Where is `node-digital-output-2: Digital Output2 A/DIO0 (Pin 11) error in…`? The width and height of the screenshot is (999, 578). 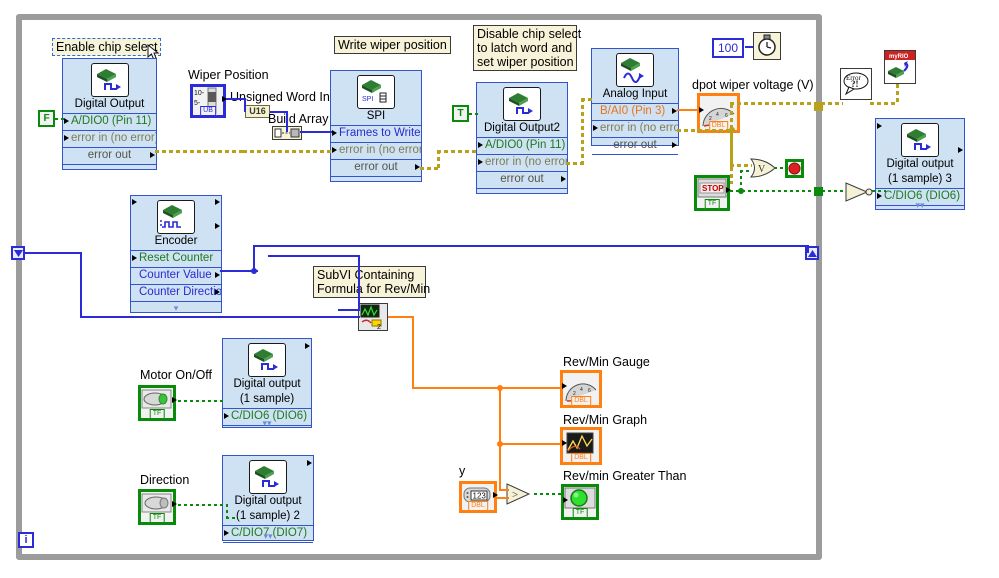
node-digital-output-2: Digital Output2 A/DIO0 (Pin 11) error in… is located at coordinates (522, 138).